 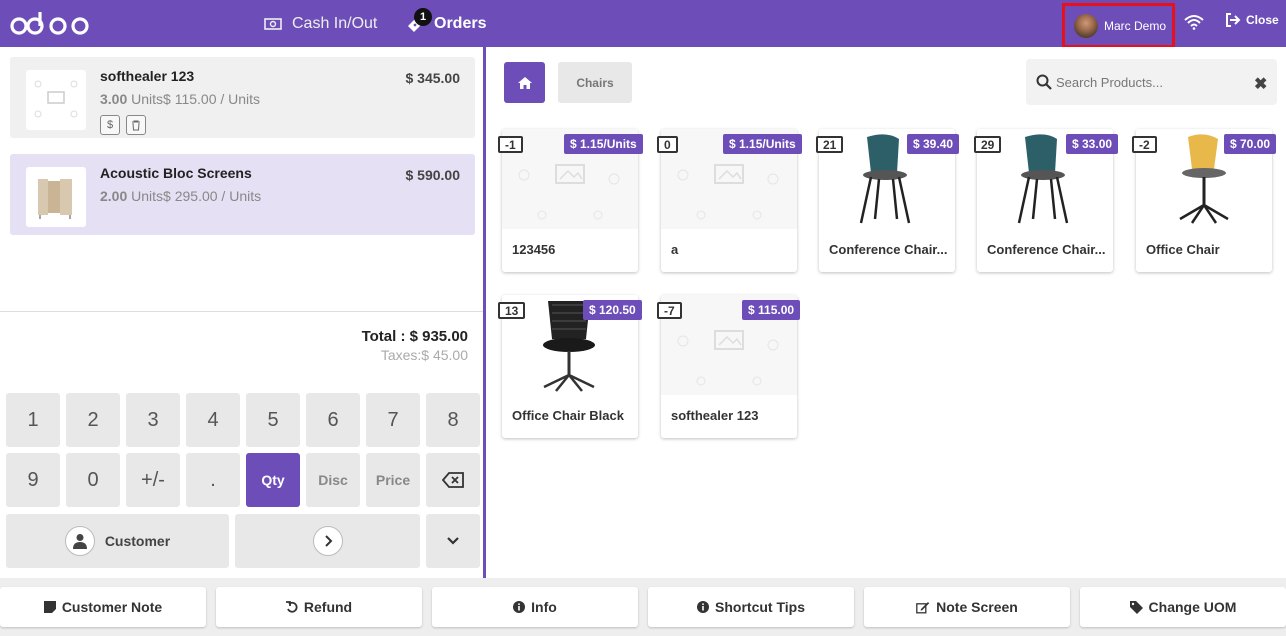 What do you see at coordinates (335, 23) in the screenshot?
I see `cash-in-out-label: Cash In/Out` at bounding box center [335, 23].